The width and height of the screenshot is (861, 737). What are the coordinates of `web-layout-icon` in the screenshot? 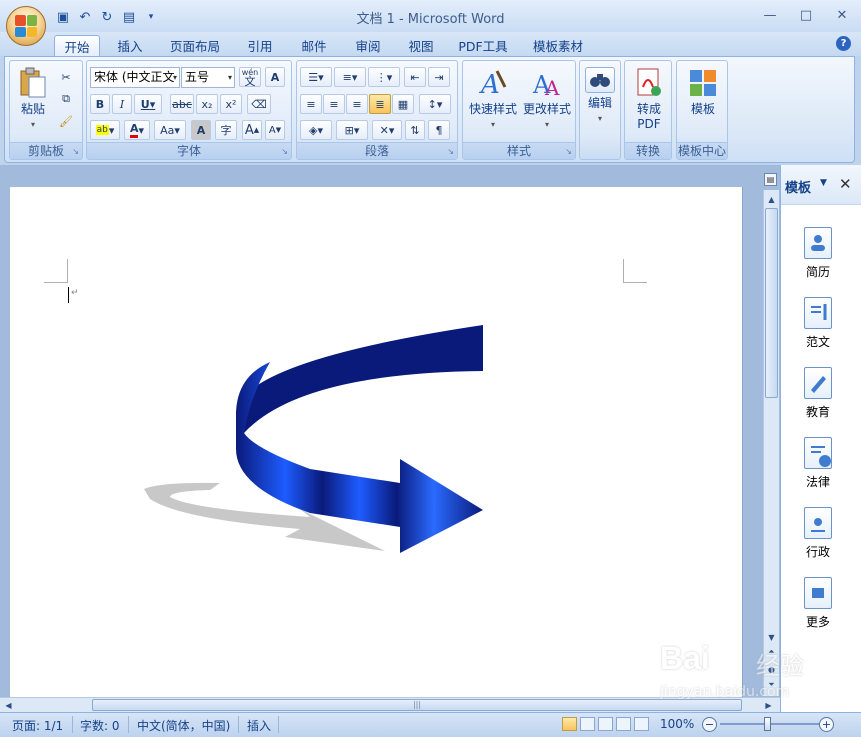 It's located at (605, 724).